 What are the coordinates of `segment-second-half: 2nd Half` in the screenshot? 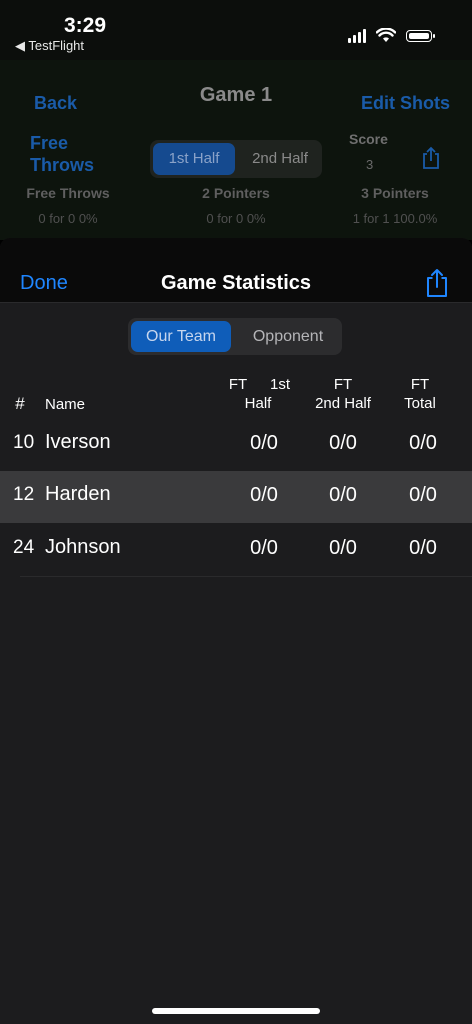 It's located at (280, 159).